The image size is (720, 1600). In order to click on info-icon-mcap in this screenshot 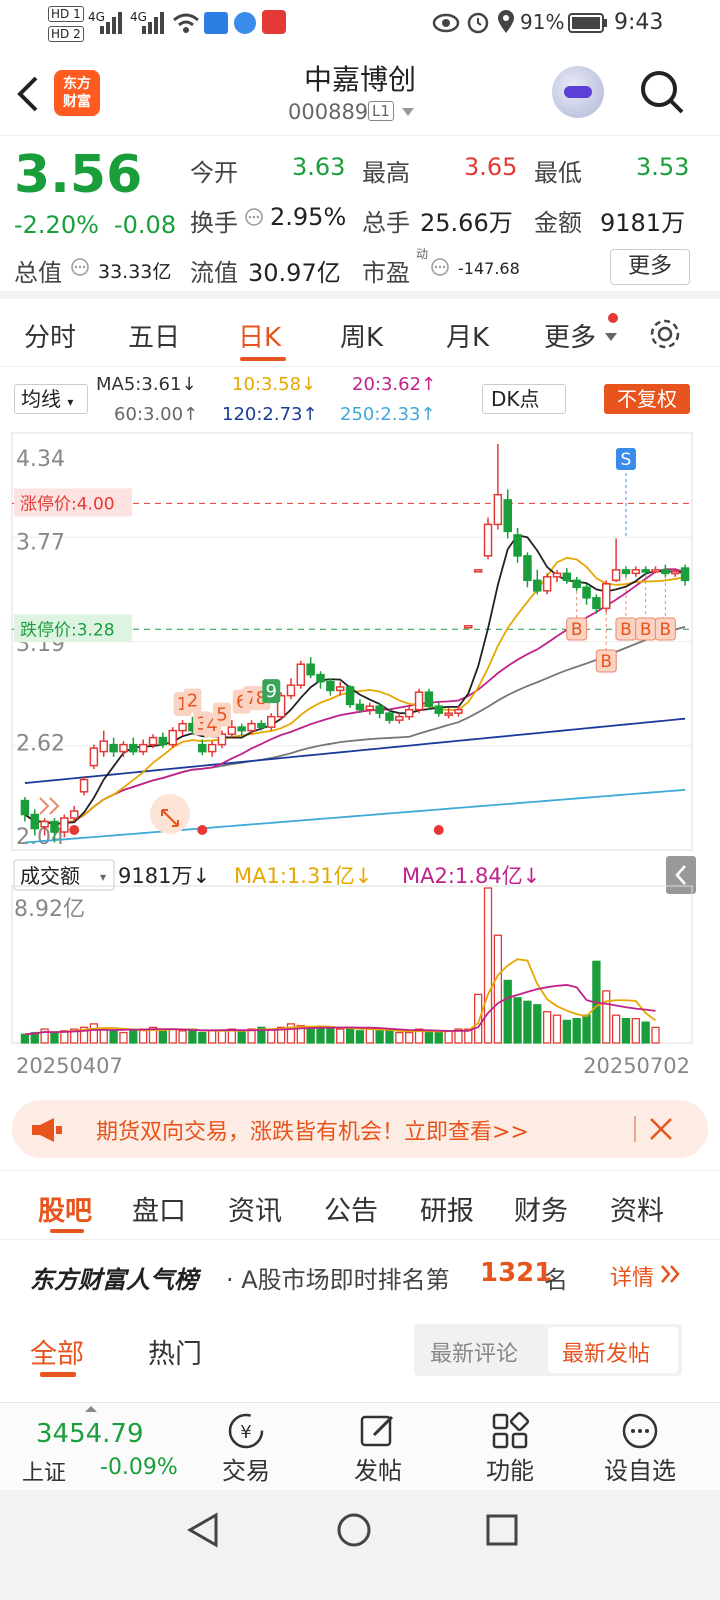, I will do `click(80, 267)`.